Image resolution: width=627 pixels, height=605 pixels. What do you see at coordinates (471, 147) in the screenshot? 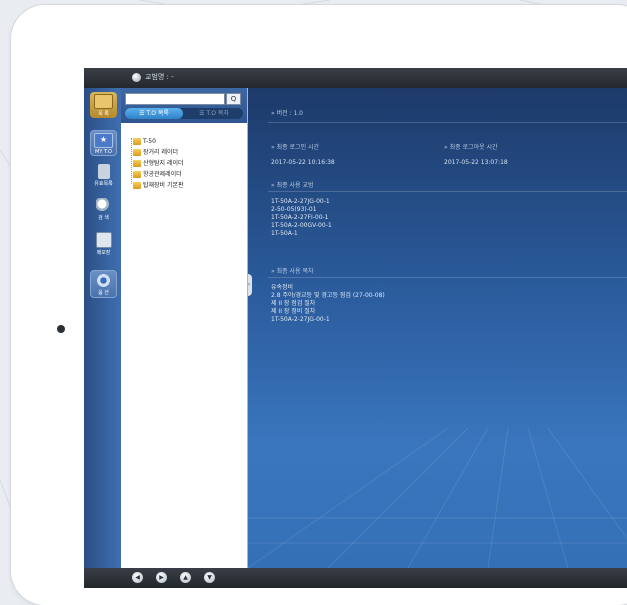
I see `last-logout-label: » 최종 로그아웃 시간` at bounding box center [471, 147].